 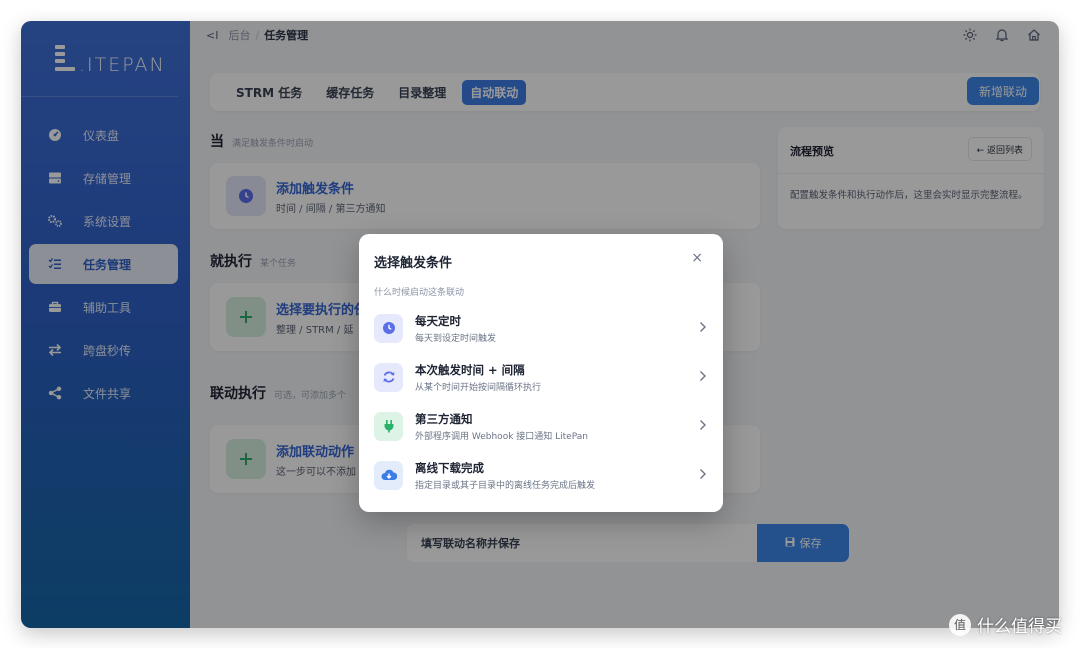 I want to click on cloud-download-icon, so click(x=388, y=475).